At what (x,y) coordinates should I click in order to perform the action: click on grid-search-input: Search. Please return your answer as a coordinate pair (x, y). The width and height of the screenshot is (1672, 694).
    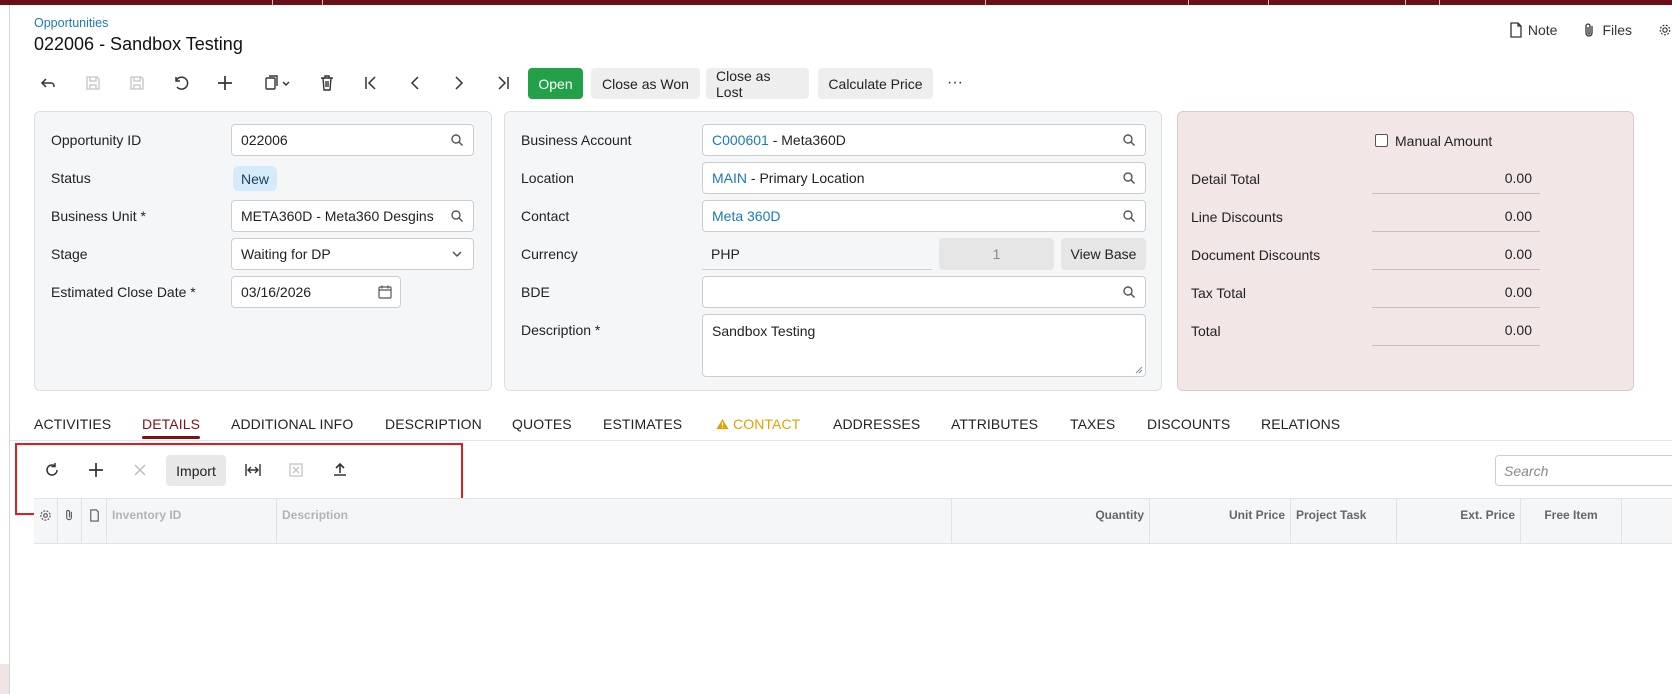
    Looking at the image, I should click on (1583, 470).